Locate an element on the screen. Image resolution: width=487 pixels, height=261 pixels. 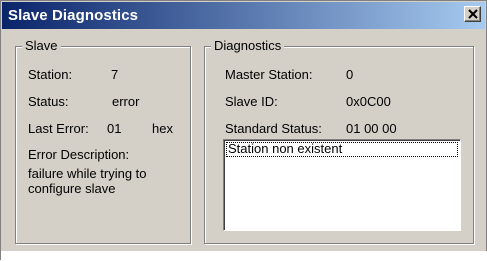
error-description-line-2: configure slave is located at coordinates (72, 188).